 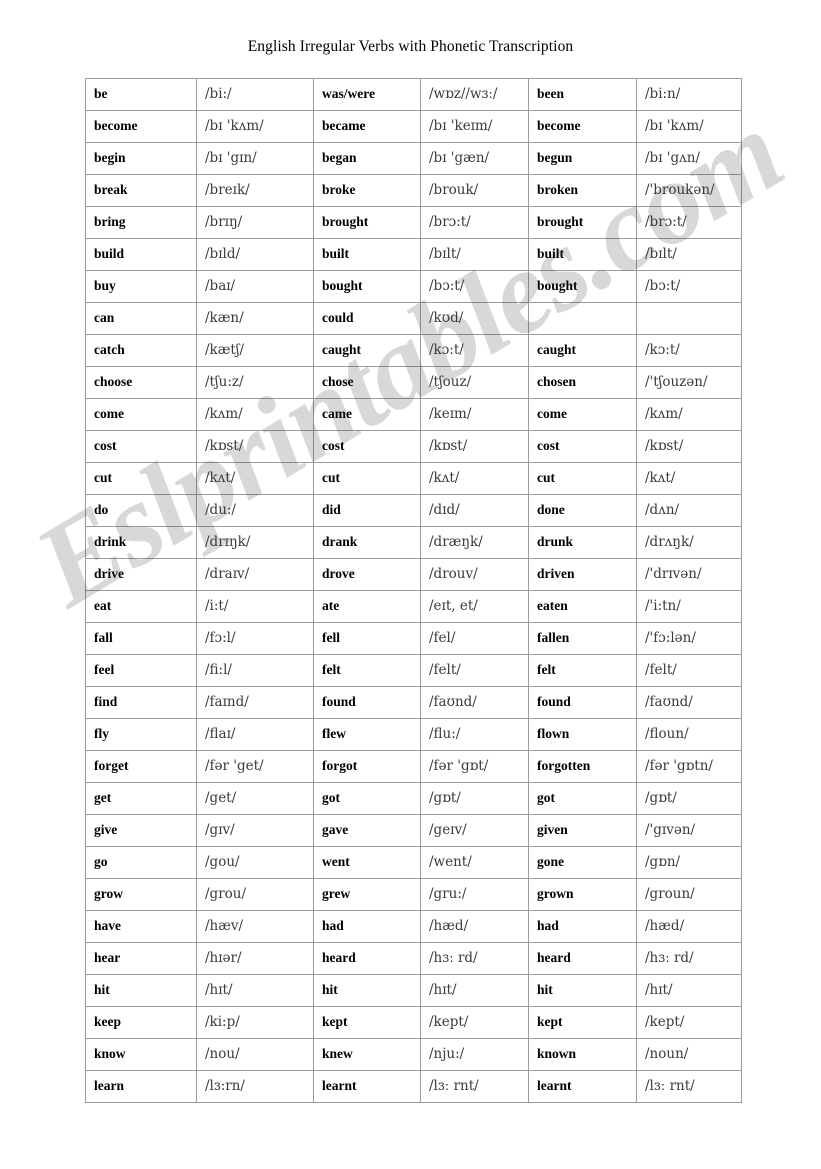 I want to click on table-cell-ipa: /bɪld/, so click(x=255, y=254).